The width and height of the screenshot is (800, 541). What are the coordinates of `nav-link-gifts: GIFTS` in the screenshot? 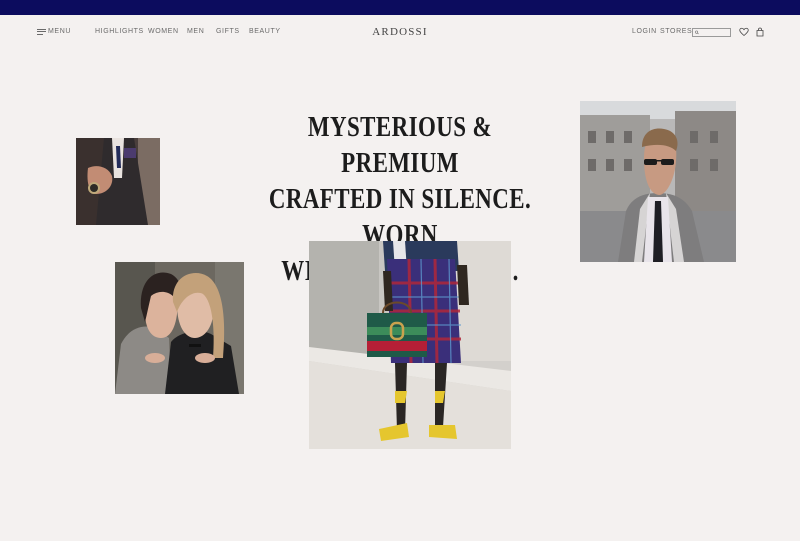 It's located at (228, 31).